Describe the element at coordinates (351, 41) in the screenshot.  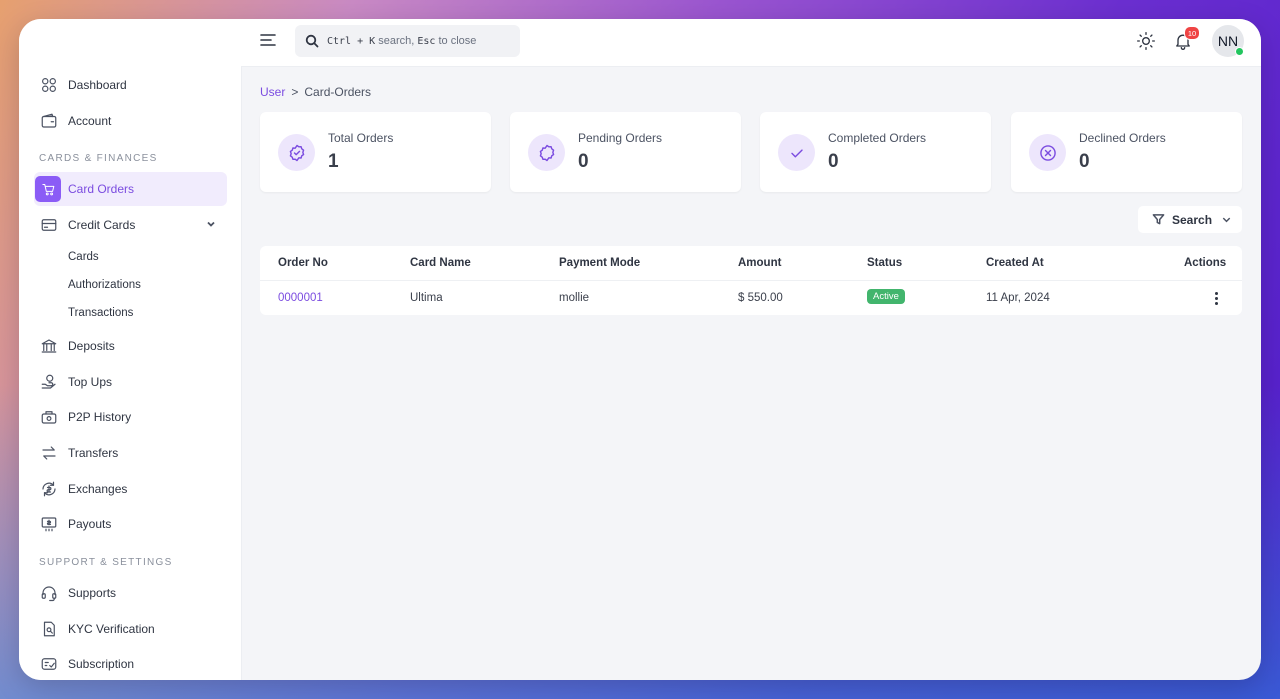
I see `shortcut-open: Ctrl + K` at that location.